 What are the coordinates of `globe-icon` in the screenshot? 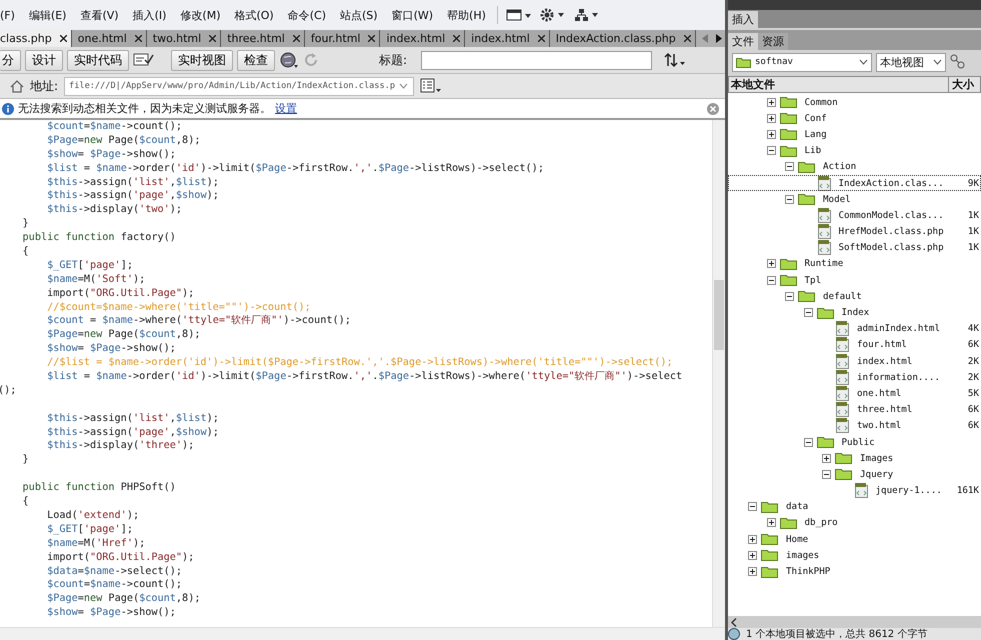 It's located at (289, 60).